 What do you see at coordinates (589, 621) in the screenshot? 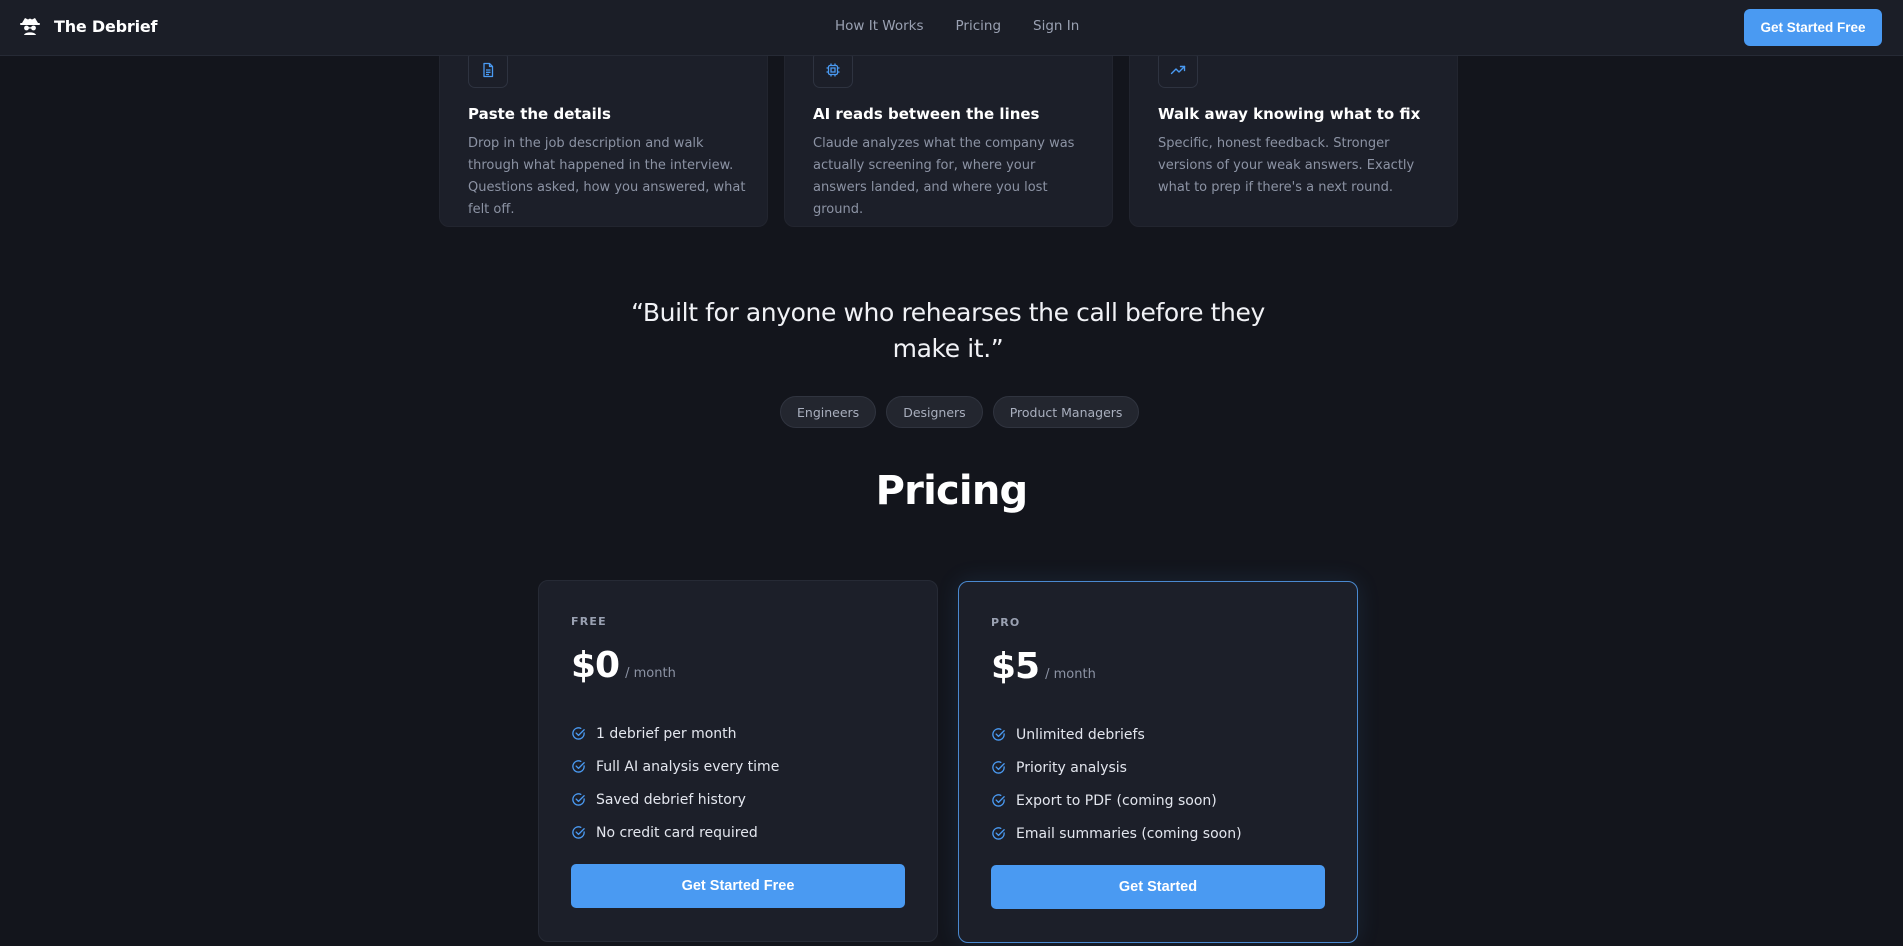
I see `plan-name: FREE` at bounding box center [589, 621].